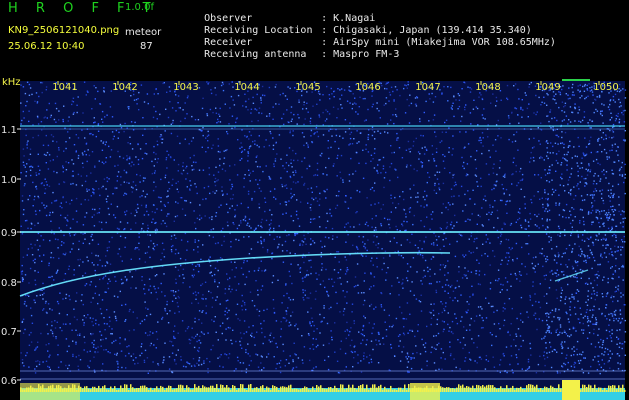  Describe the element at coordinates (547, 87) in the screenshot. I see `x-tick-label: 1049` at that location.